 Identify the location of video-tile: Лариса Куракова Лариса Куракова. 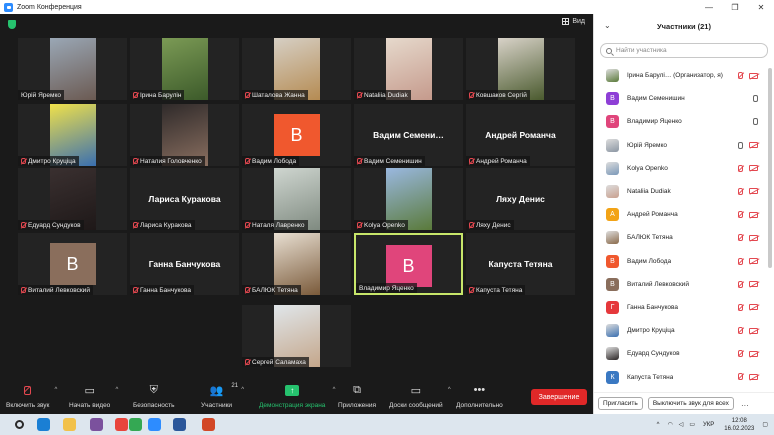
(184, 199).